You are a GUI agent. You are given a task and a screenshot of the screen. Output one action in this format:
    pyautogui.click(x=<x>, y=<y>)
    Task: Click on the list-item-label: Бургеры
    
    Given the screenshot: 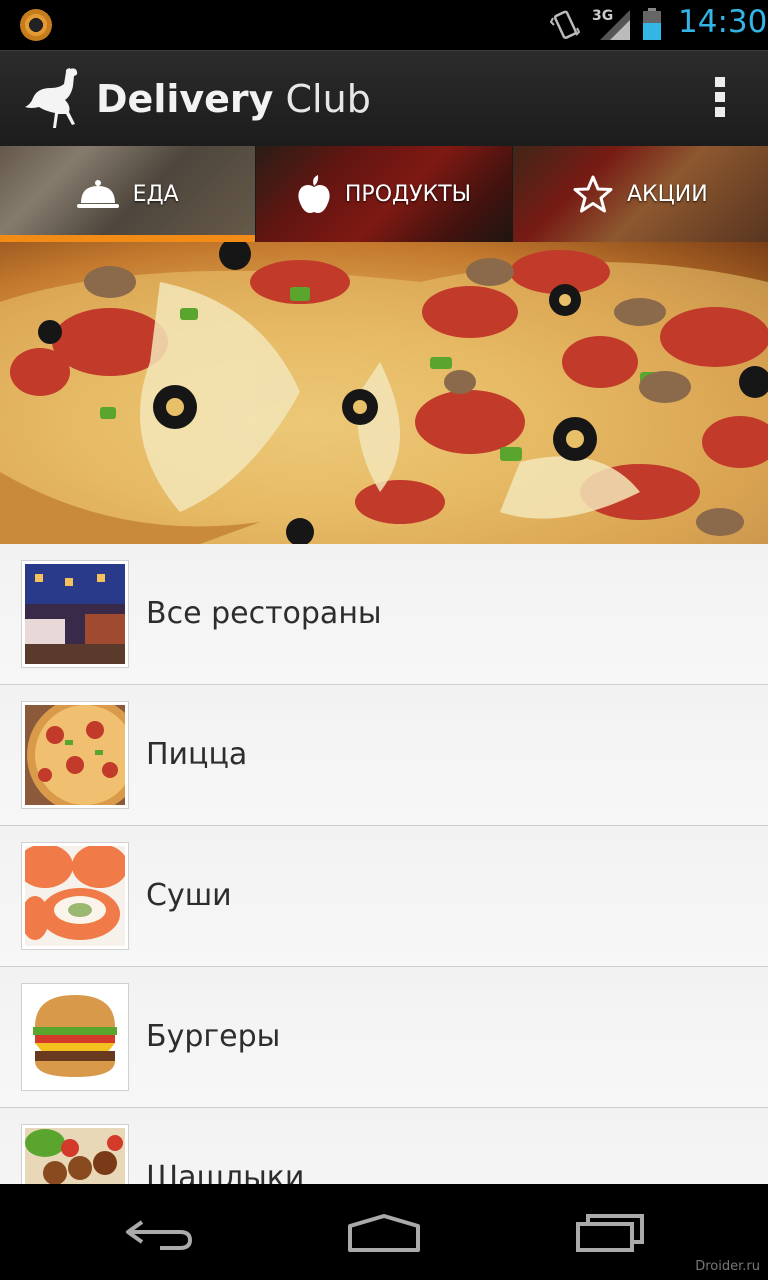 What is the action you would take?
    pyautogui.click(x=213, y=1036)
    